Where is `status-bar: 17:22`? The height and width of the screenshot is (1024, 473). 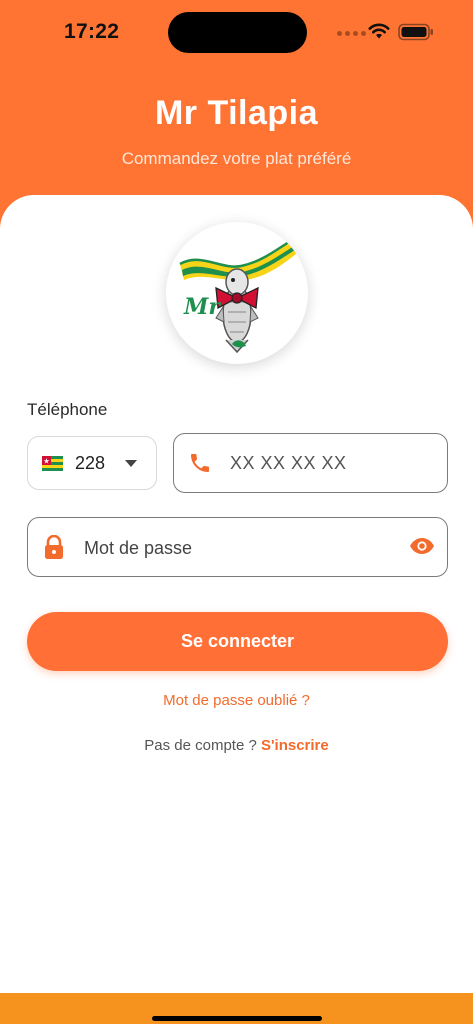
status-bar: 17:22 is located at coordinates (236, 32).